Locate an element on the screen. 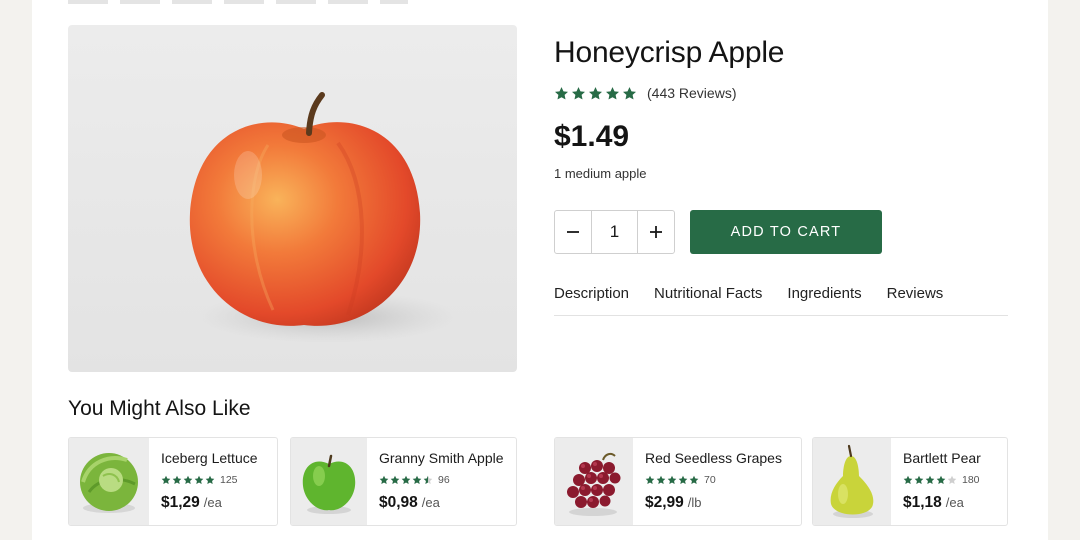  card-price: $0,98 is located at coordinates (398, 502).